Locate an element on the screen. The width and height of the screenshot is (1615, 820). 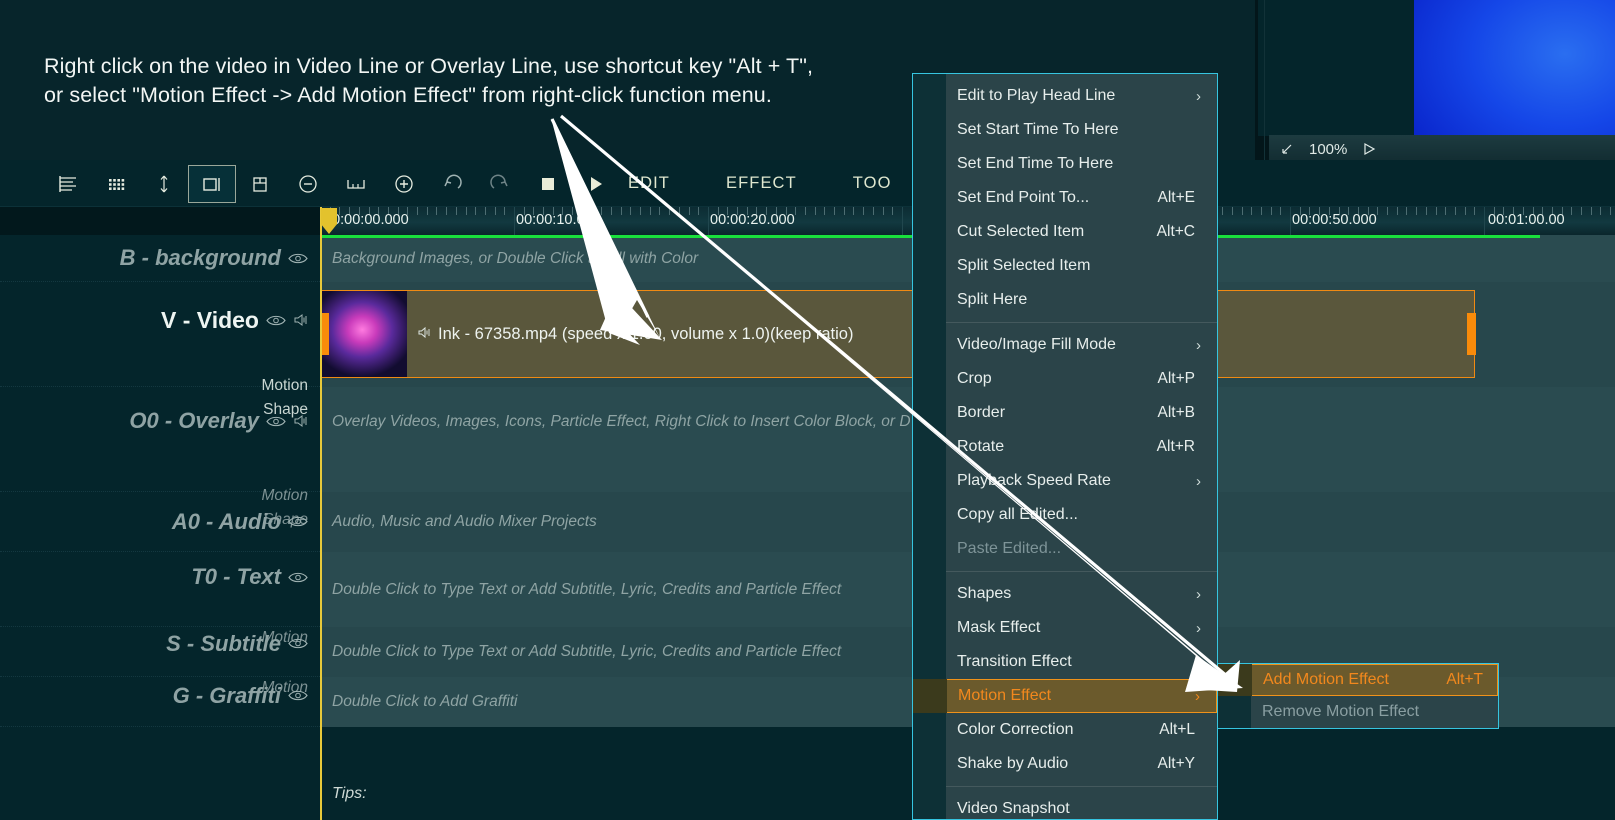
menu-item-label: Transition Effect is located at coordinates (1014, 661).